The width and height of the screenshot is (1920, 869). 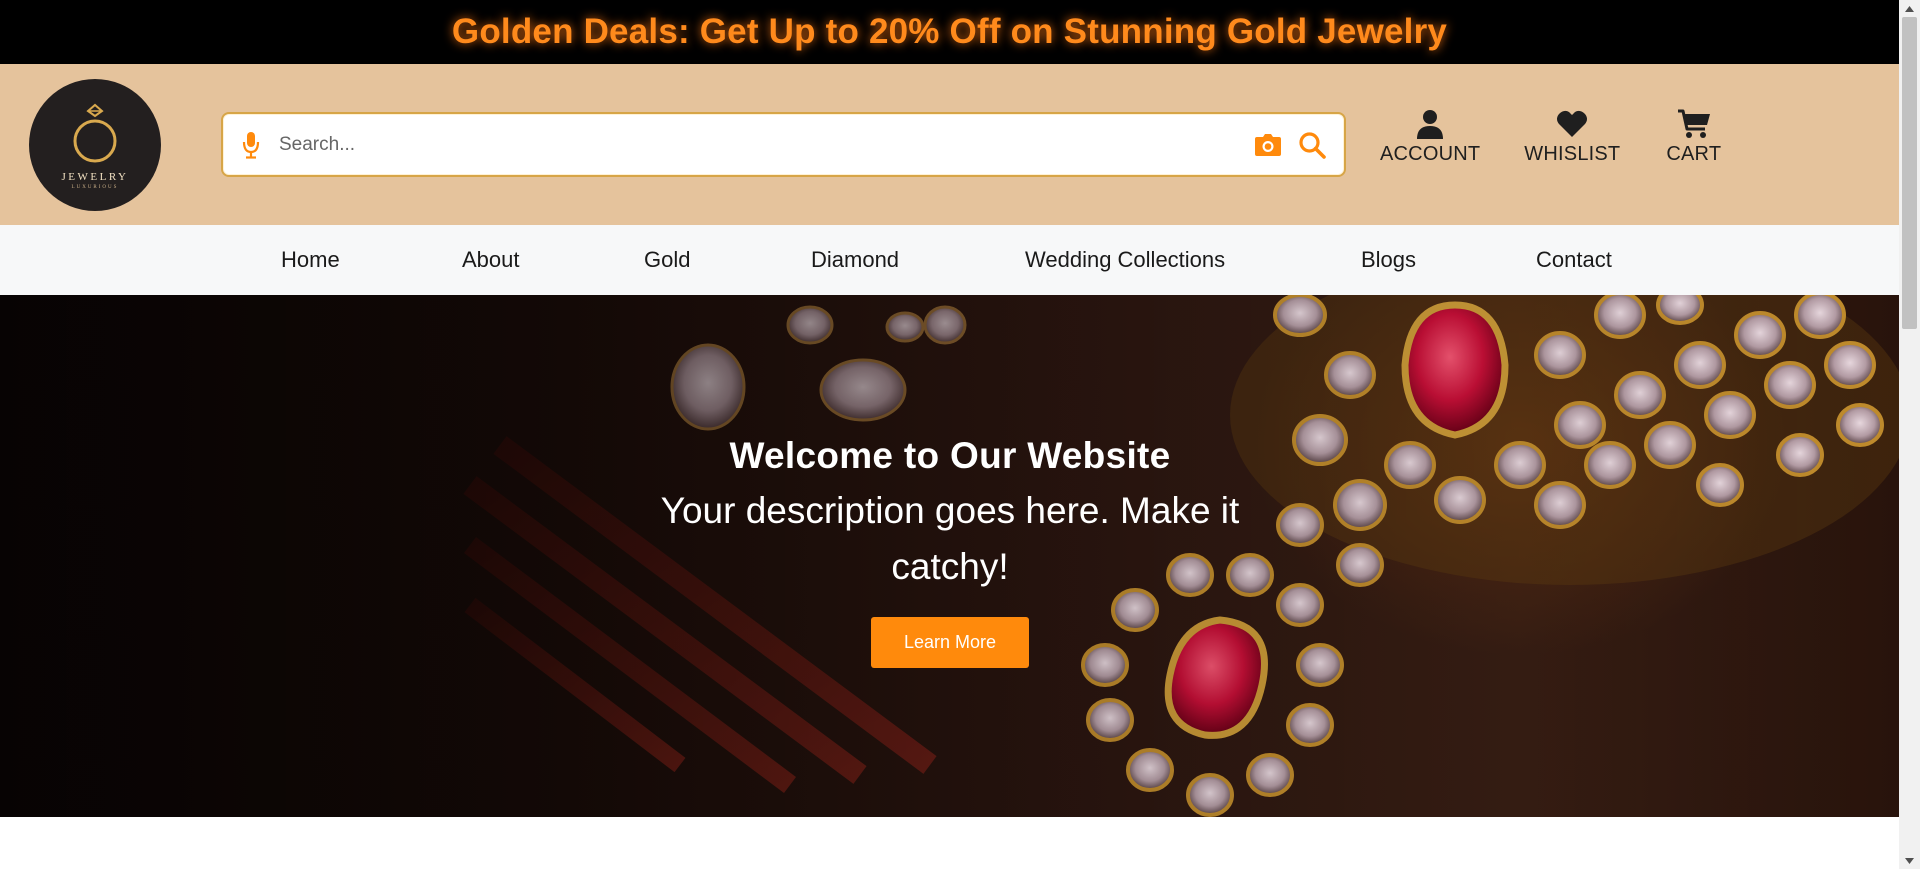 I want to click on nav-item-diamond: Diamond, so click(x=855, y=260).